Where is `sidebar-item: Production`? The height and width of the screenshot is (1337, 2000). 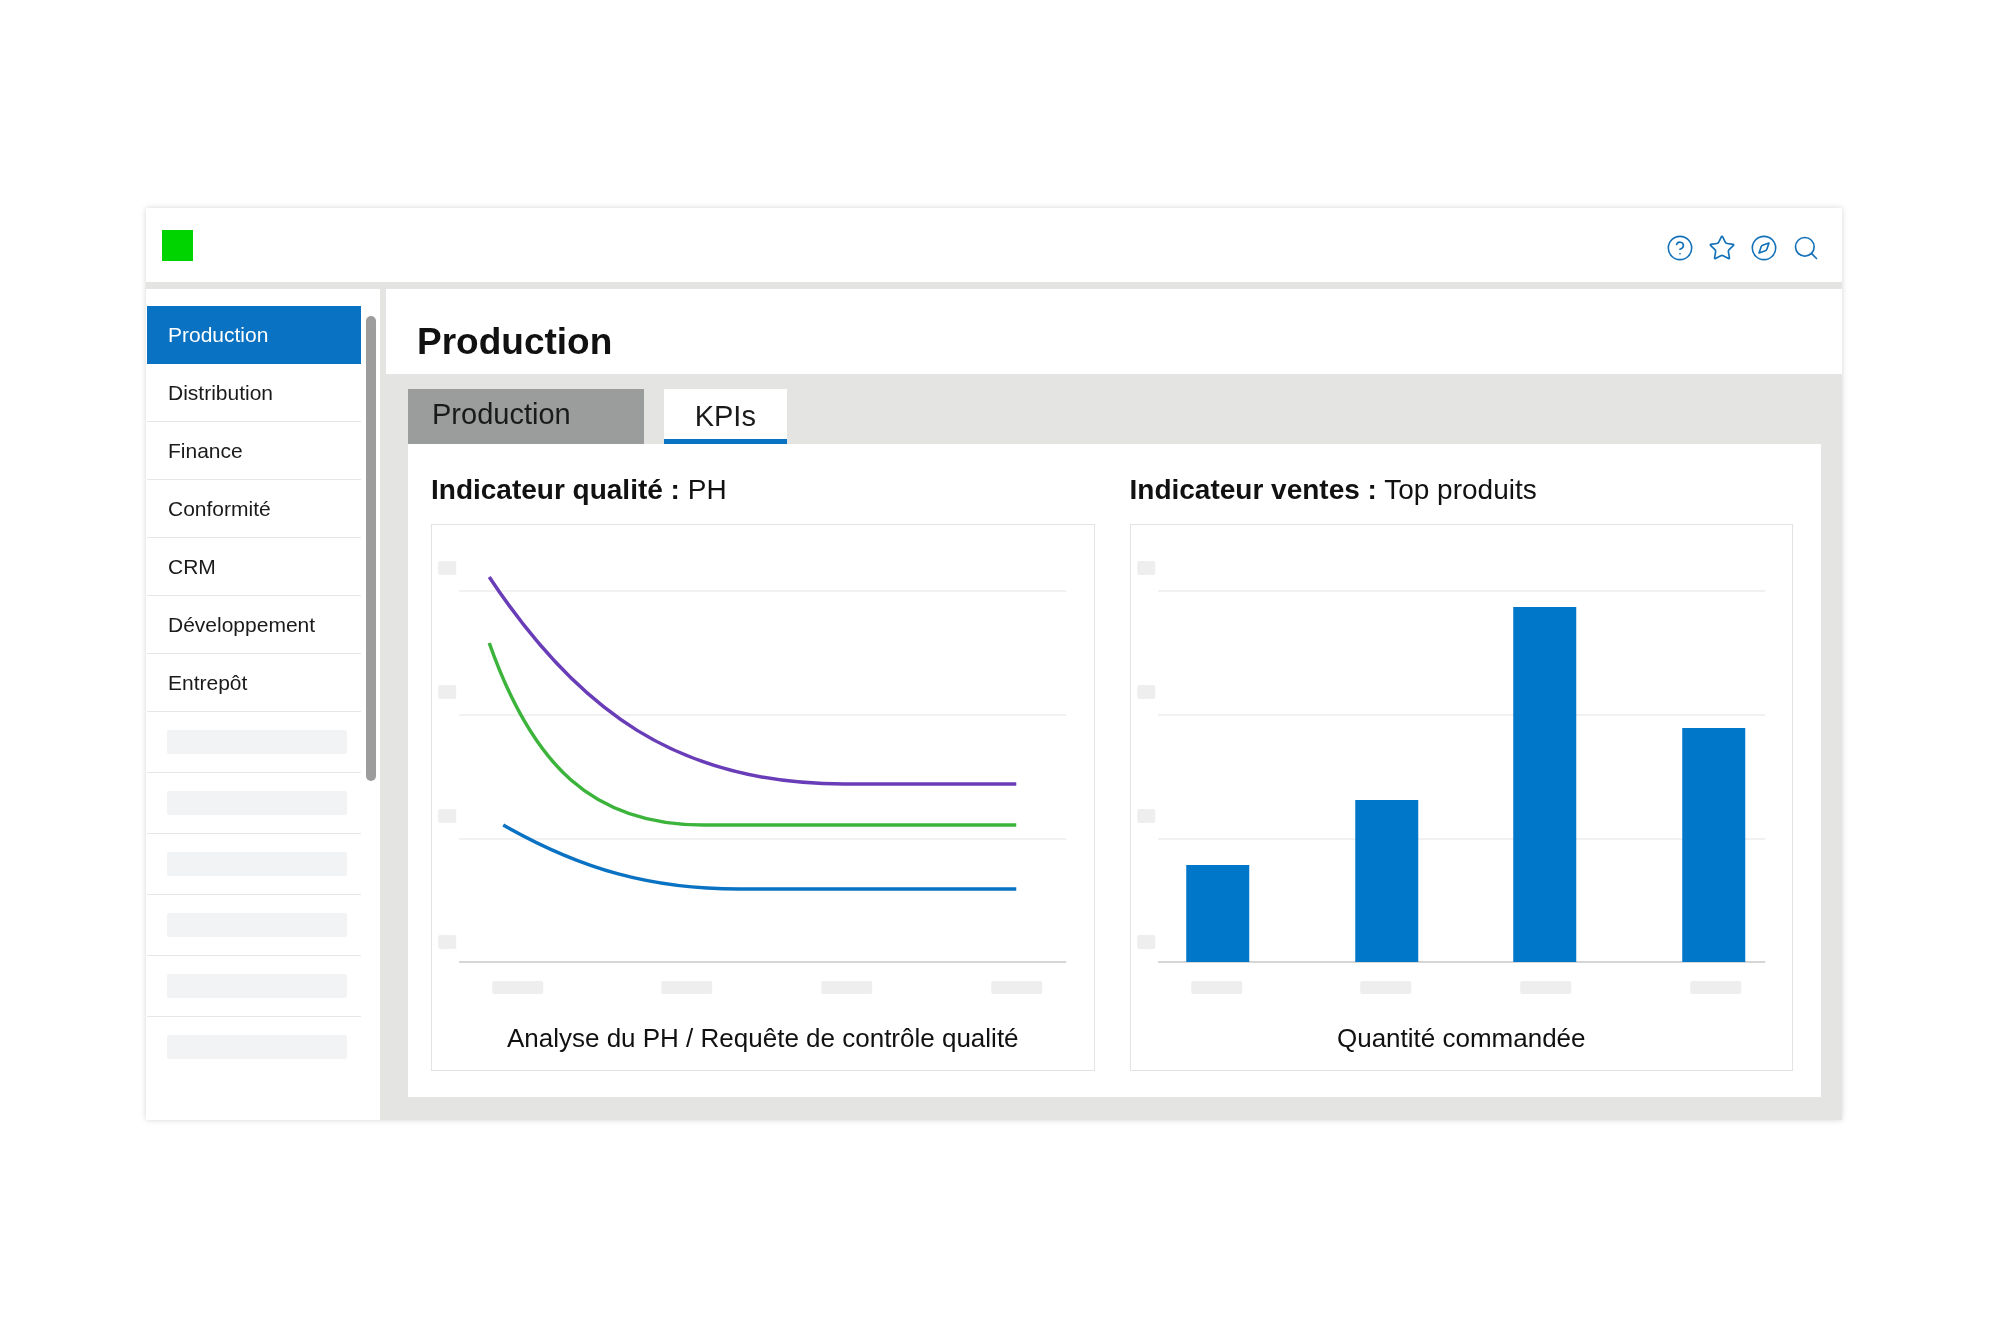
sidebar-item: Production is located at coordinates (254, 335).